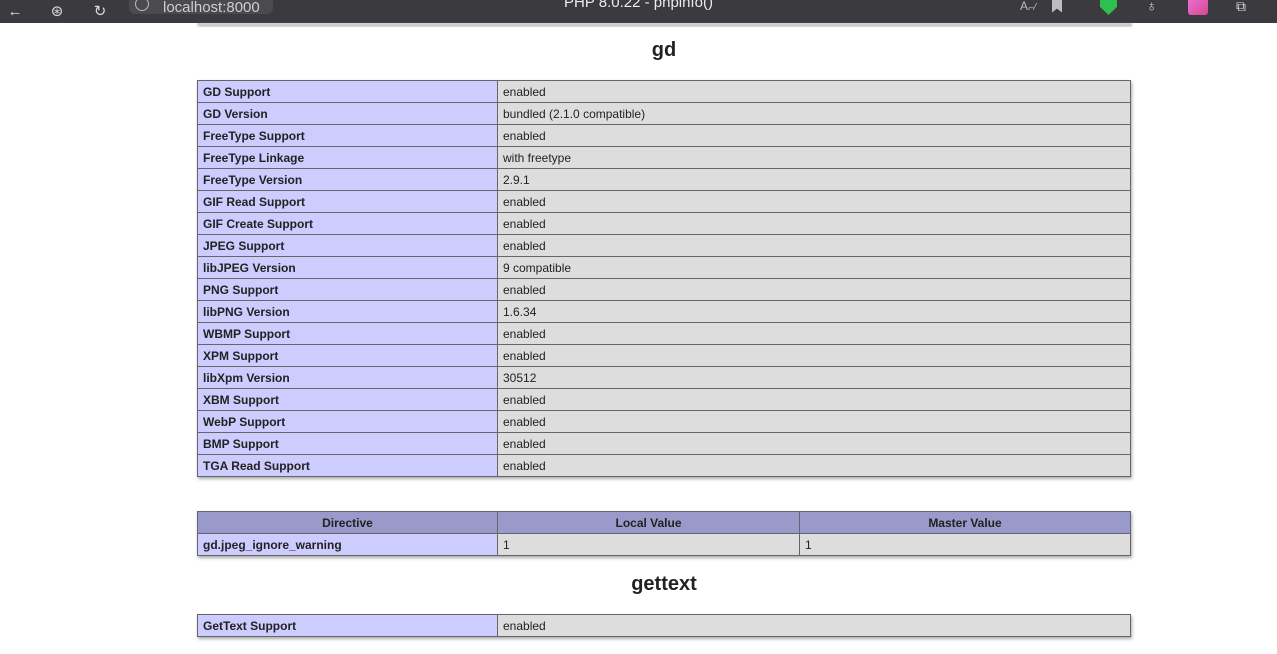  Describe the element at coordinates (648, 522) in the screenshot. I see `header-local-value: Local Value` at that location.